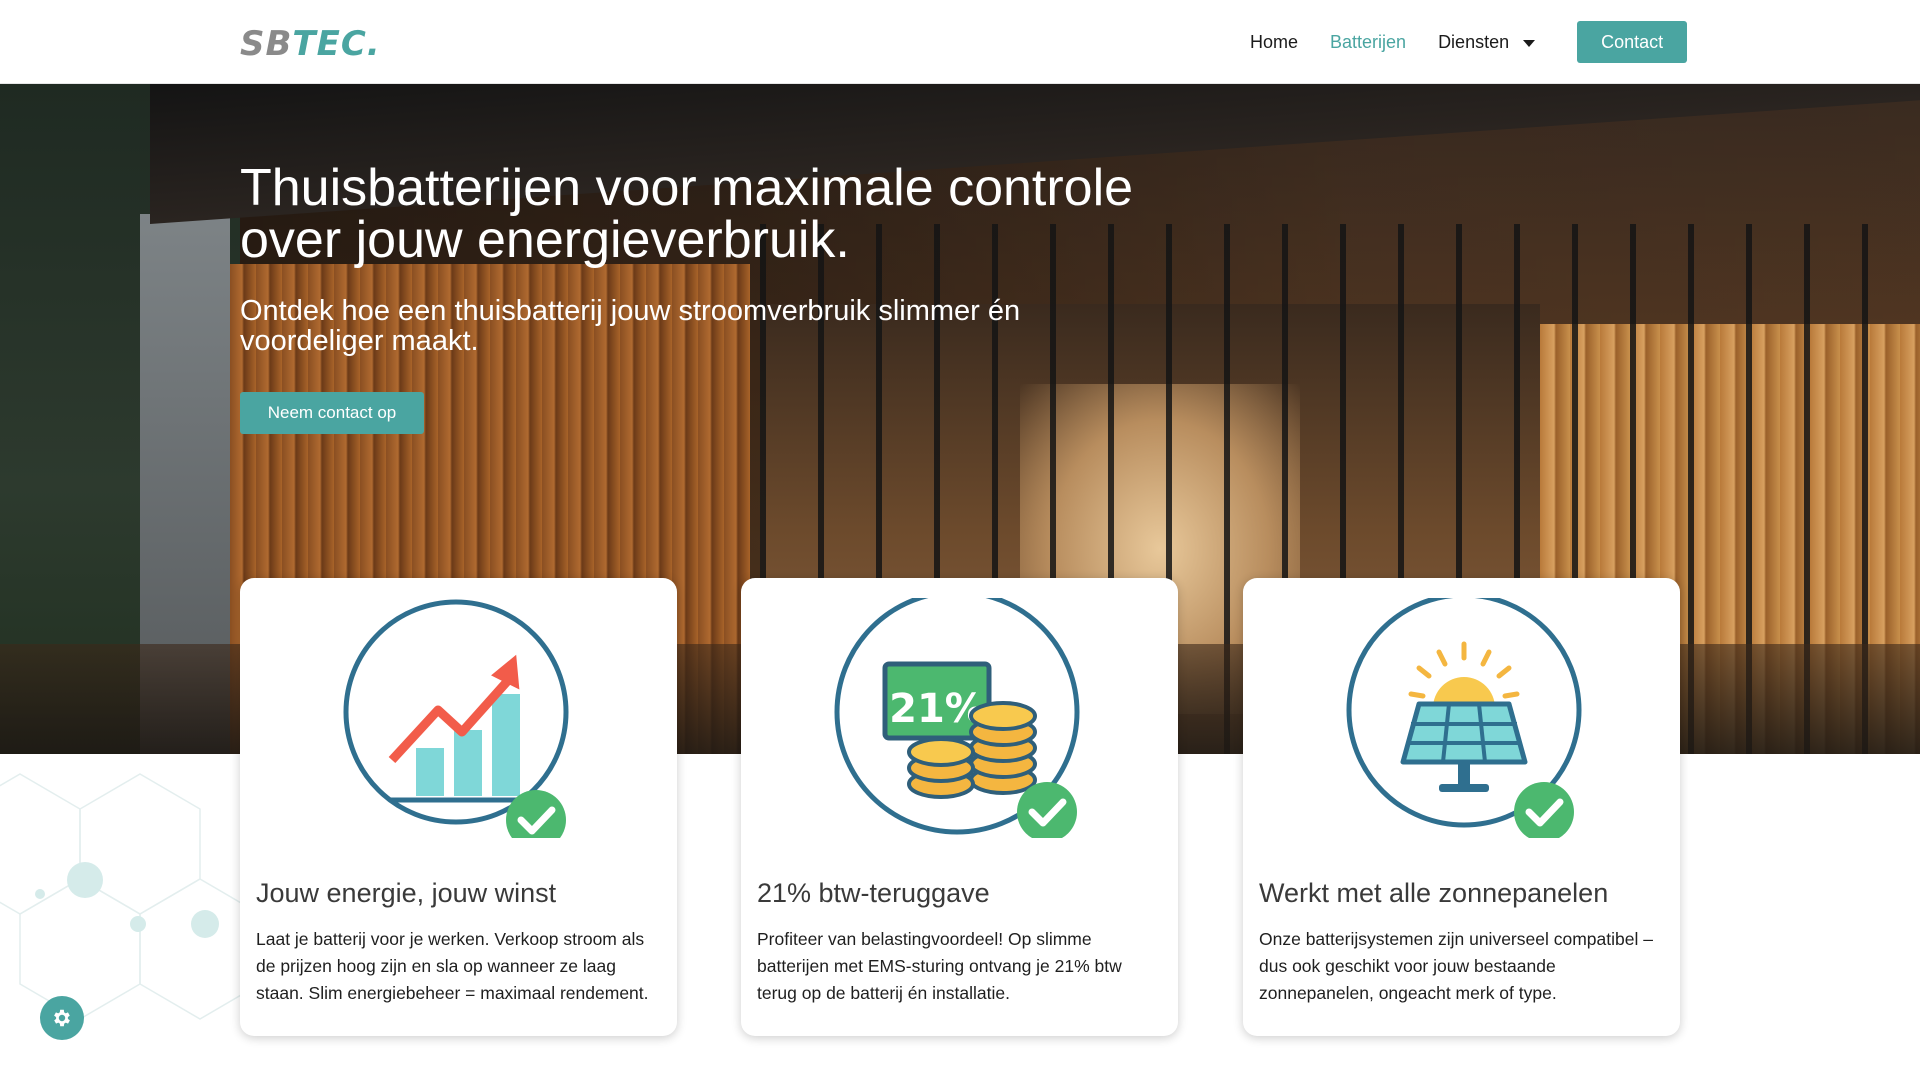 The height and width of the screenshot is (1080, 1920). I want to click on site-header: SBTEC. Home Batterijen Diensten Contact, so click(960, 42).